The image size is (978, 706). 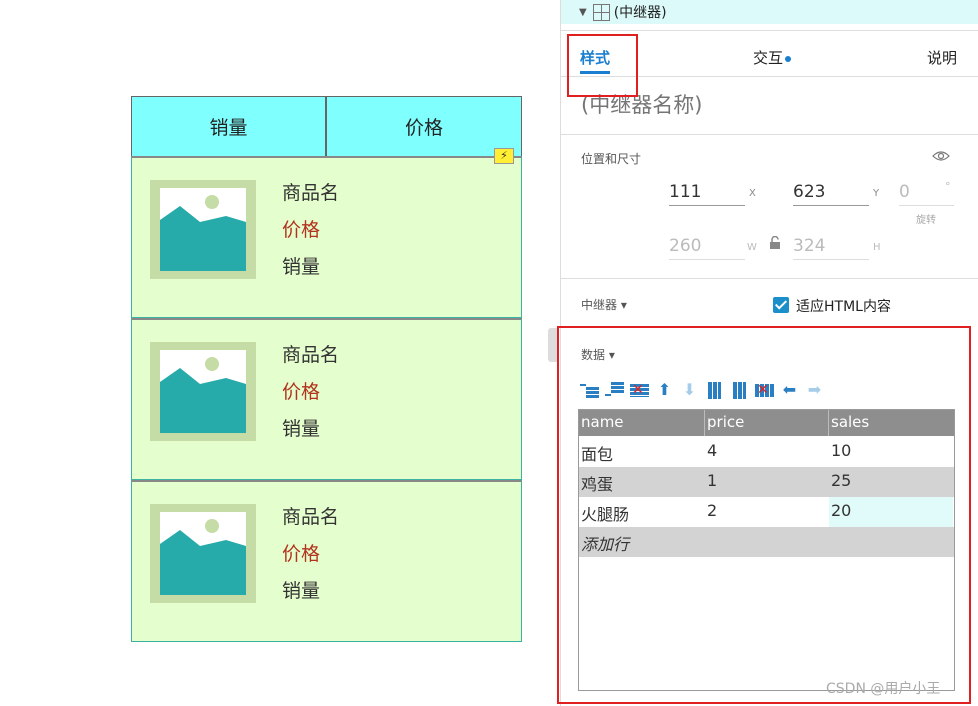 I want to click on column-header-price: price, so click(x=725, y=422).